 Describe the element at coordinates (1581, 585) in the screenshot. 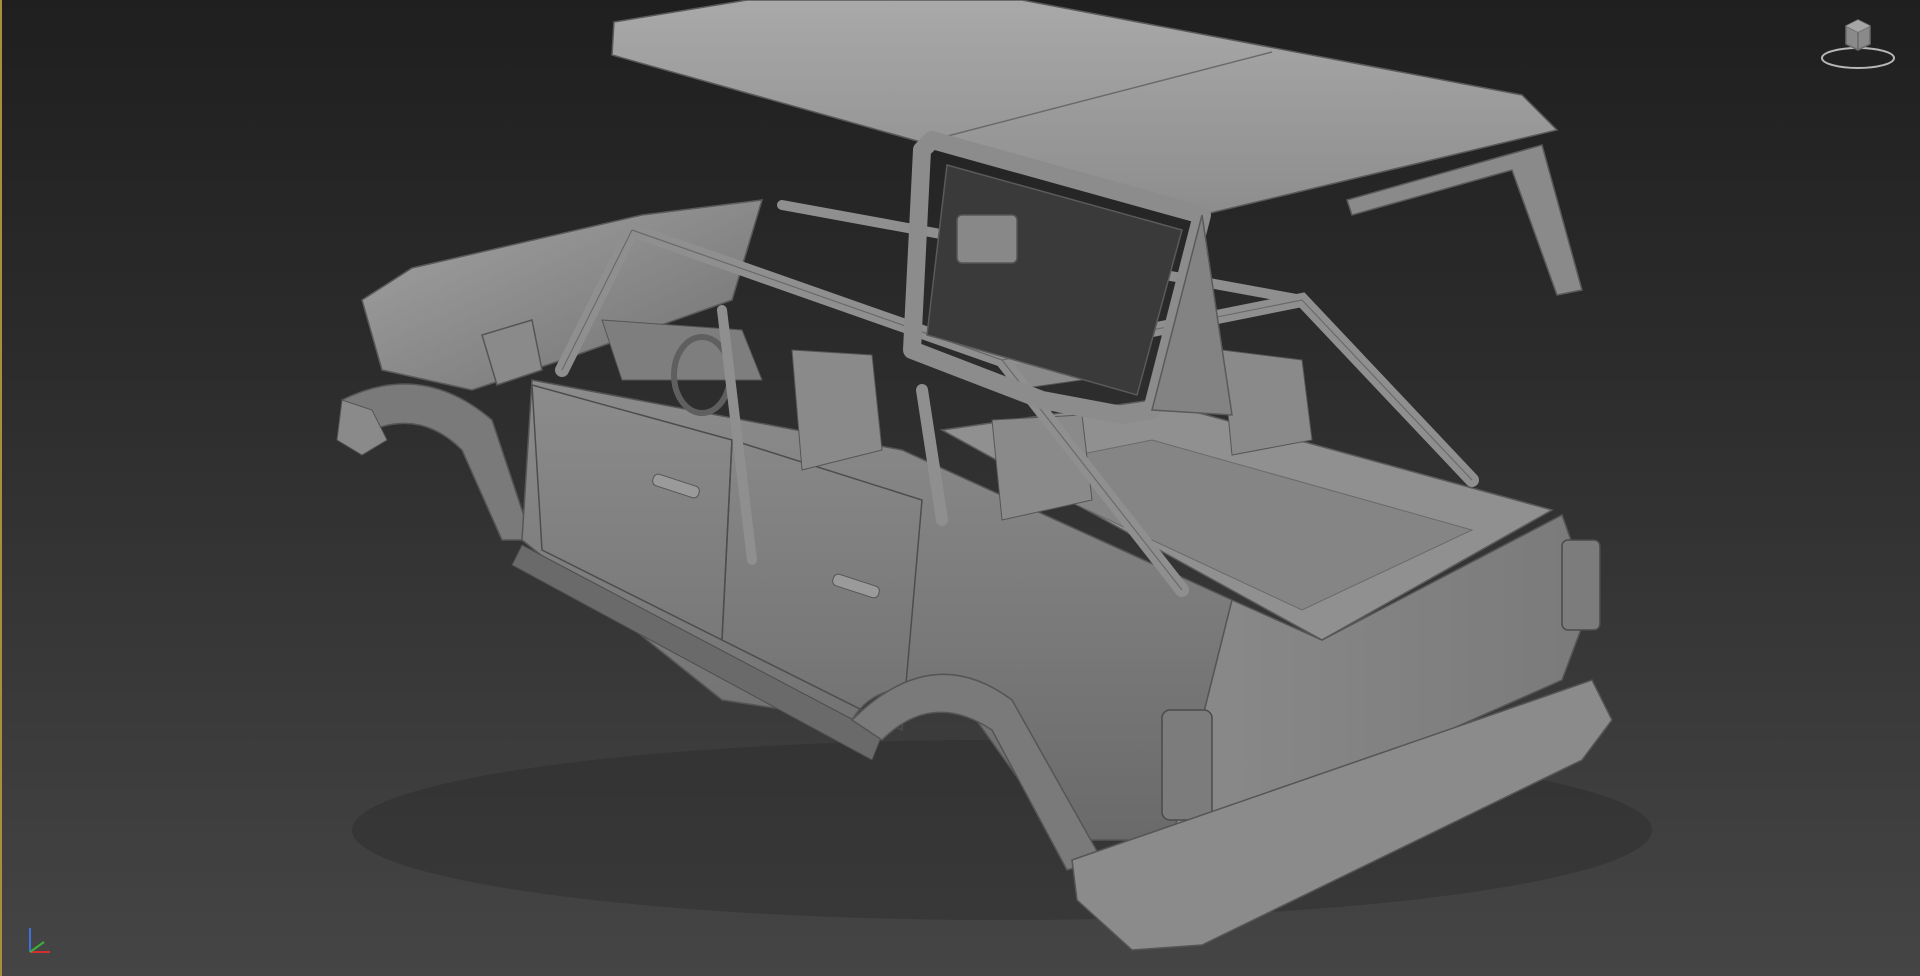

I see `tail-light-right` at that location.